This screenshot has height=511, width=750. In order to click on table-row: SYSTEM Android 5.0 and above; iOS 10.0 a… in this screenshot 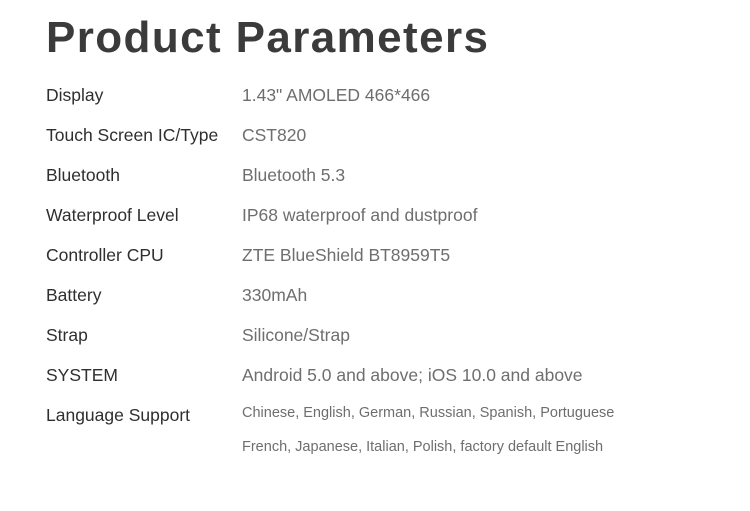, I will do `click(376, 378)`.